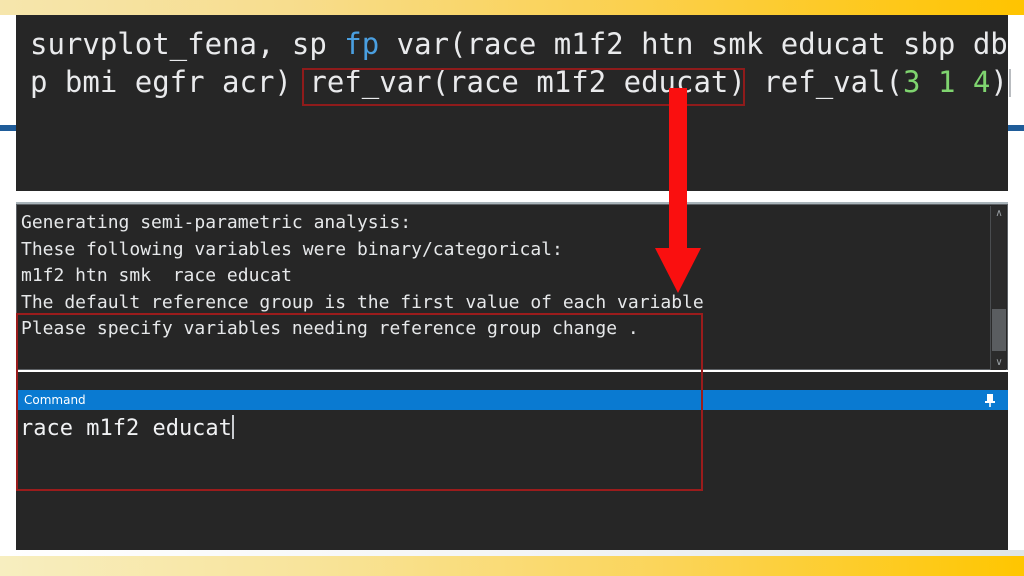 This screenshot has width=1024, height=576. What do you see at coordinates (678, 190) in the screenshot?
I see `down-arrow-annotation-icon` at bounding box center [678, 190].